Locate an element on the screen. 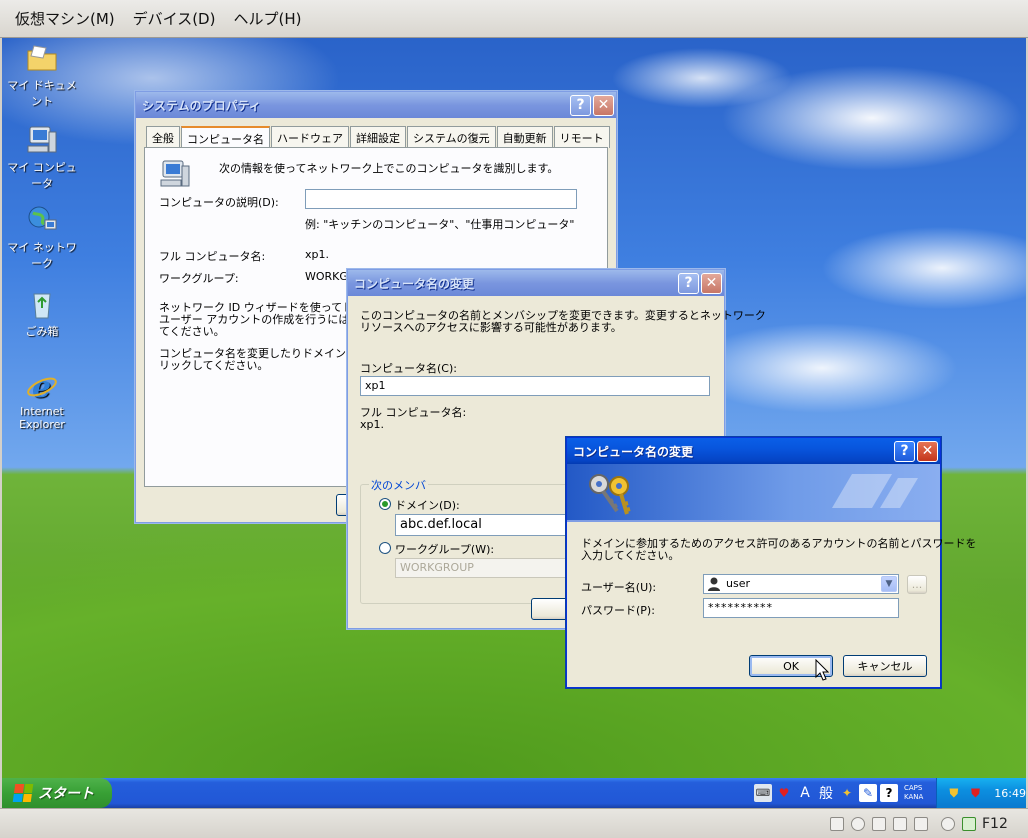 The width and height of the screenshot is (1028, 838). mouse-cursor-icon is located at coordinates (822, 671).